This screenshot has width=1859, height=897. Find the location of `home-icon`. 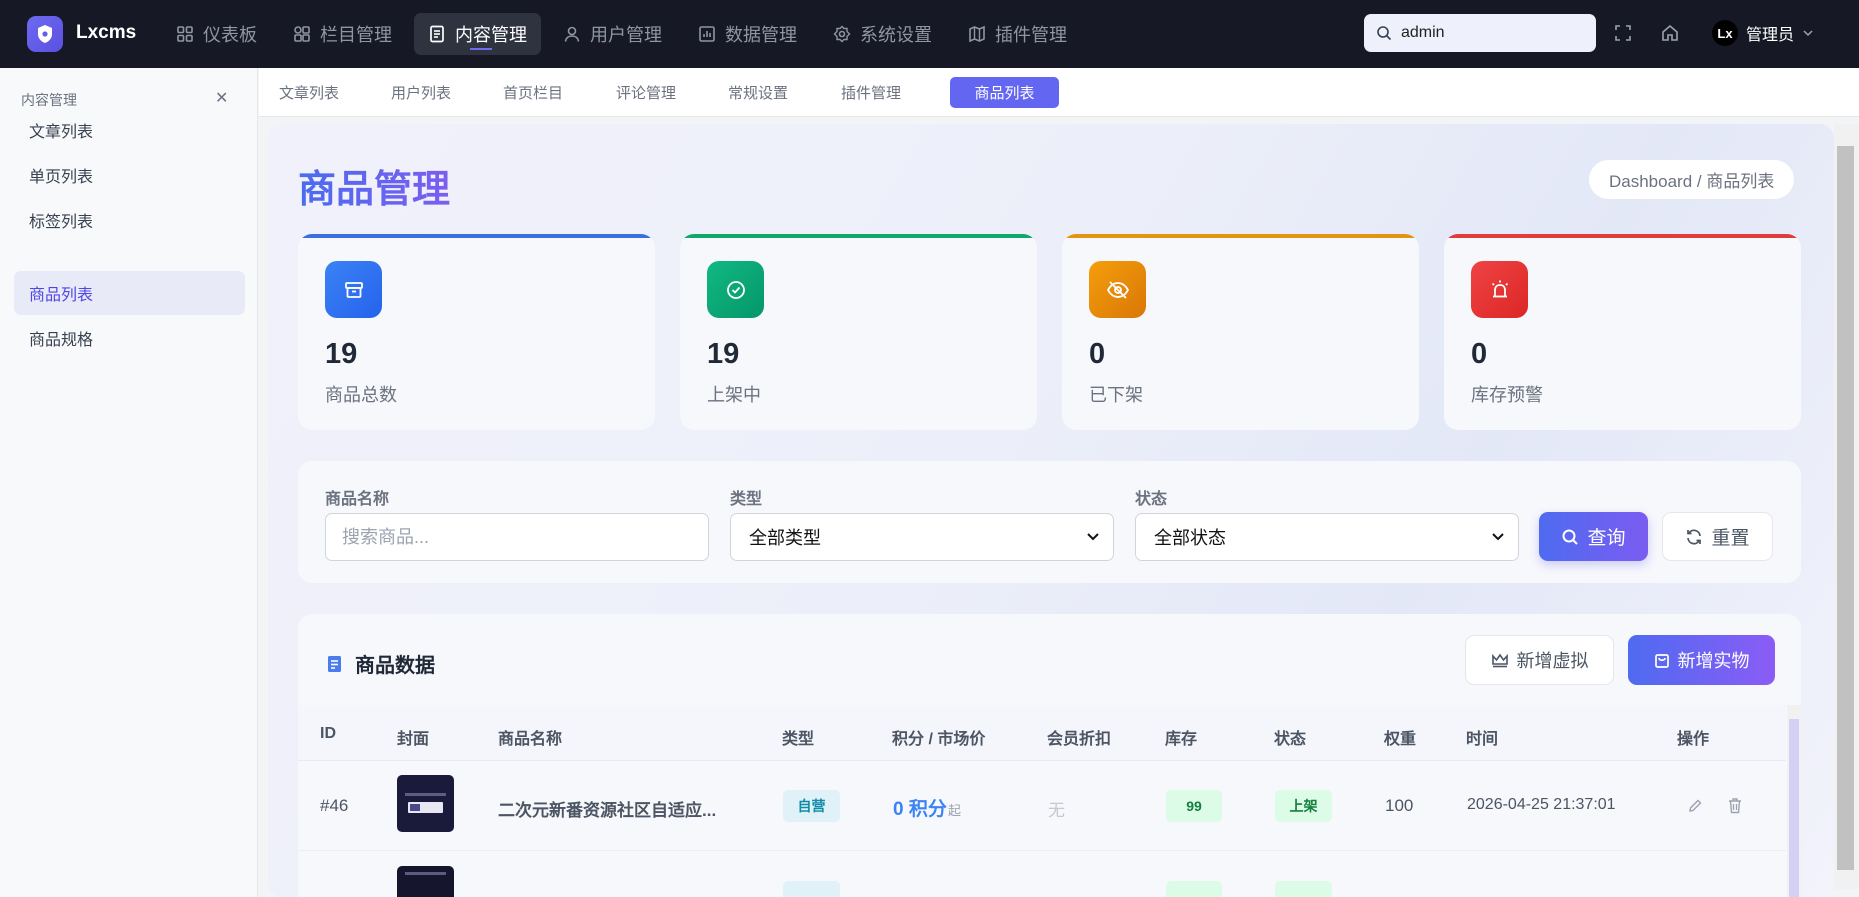

home-icon is located at coordinates (1670, 33).